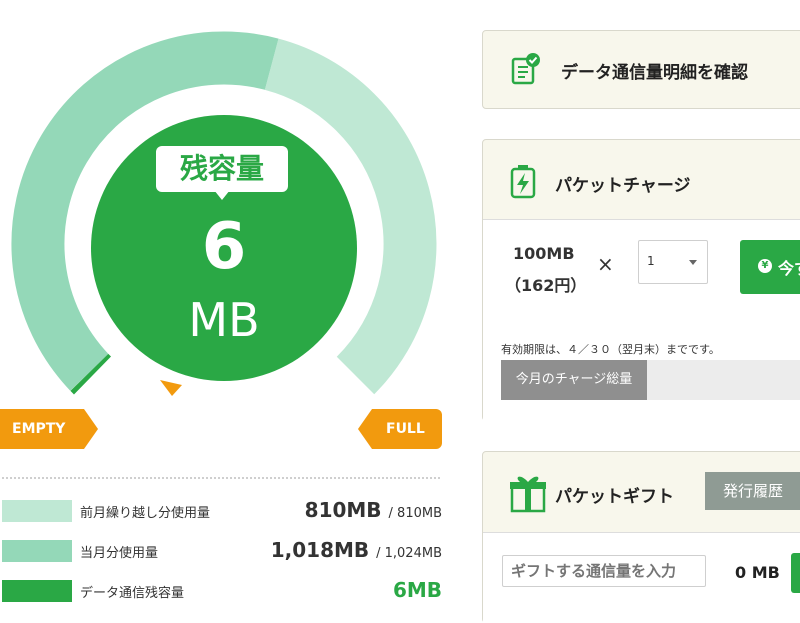  I want to click on gauge-title: 残容量, so click(221, 168).